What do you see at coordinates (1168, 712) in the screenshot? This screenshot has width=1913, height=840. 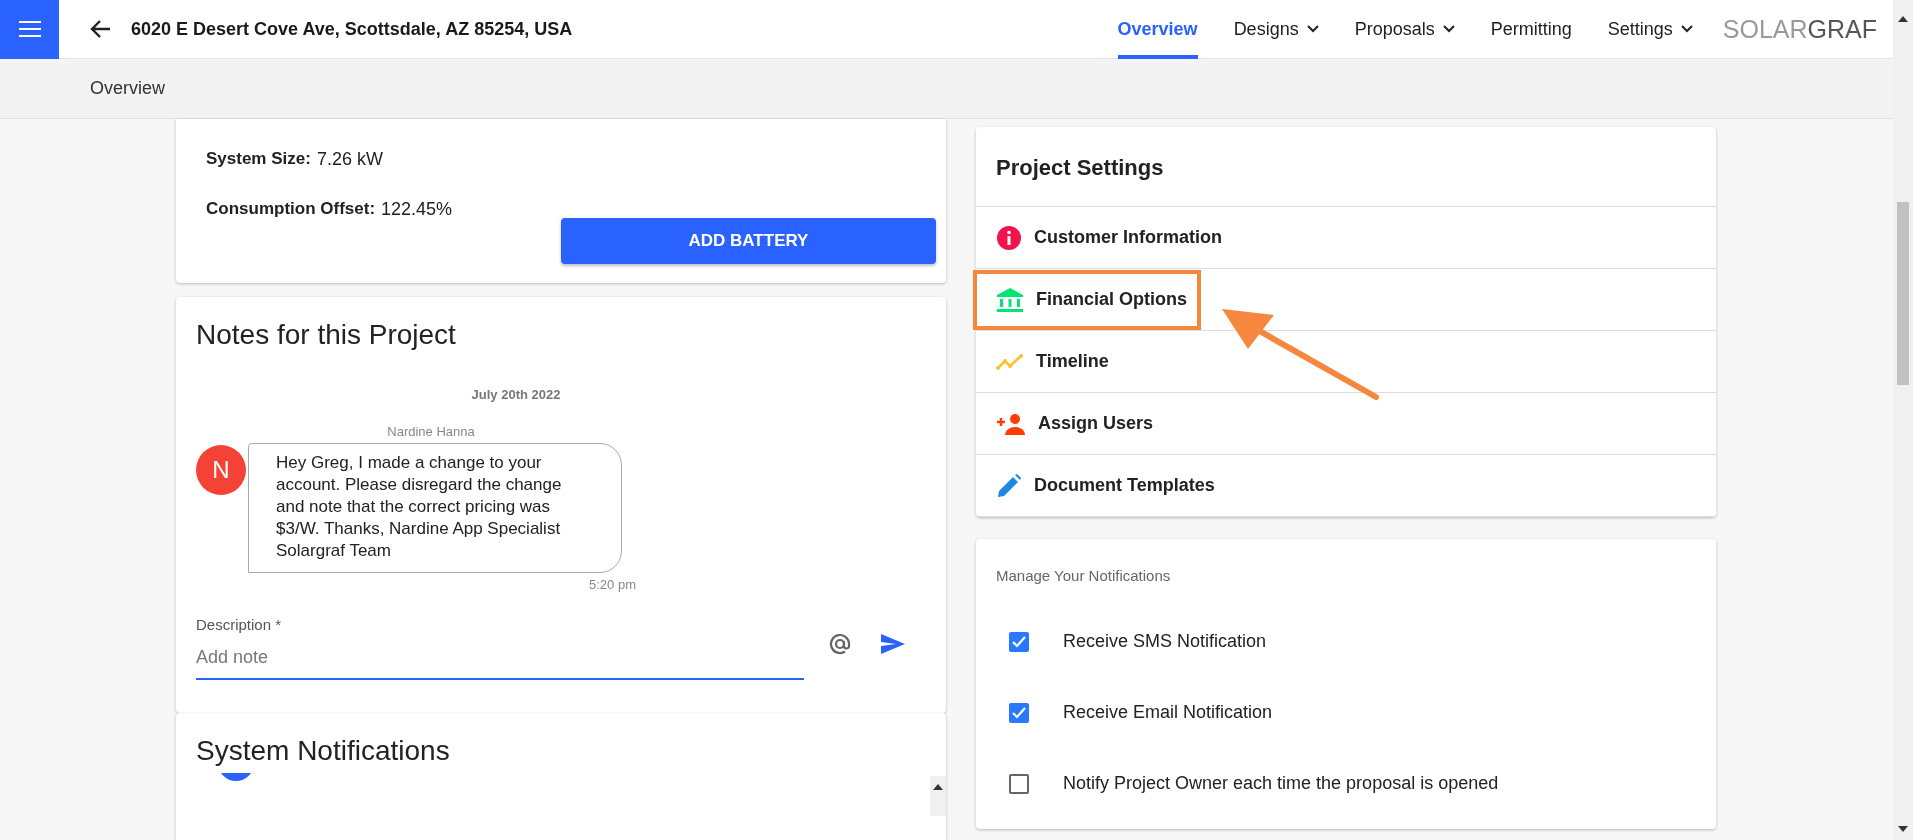 I see `checkbox-label: Receive Email Notification` at bounding box center [1168, 712].